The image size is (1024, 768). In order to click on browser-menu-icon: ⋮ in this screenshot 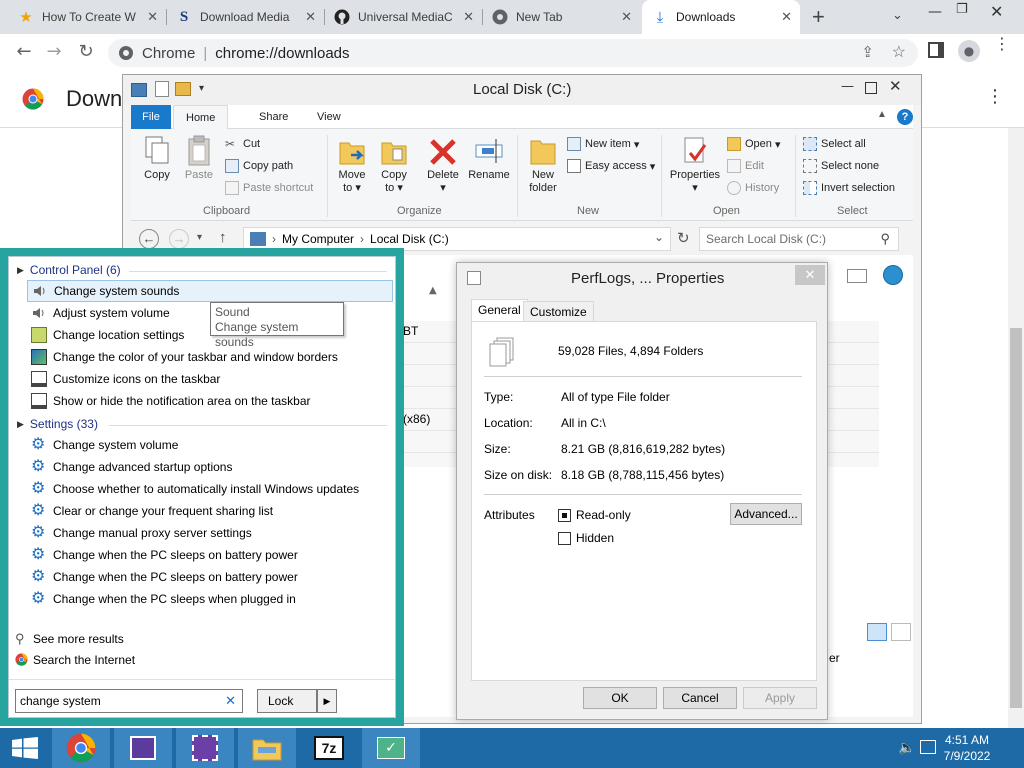, I will do `click(1002, 44)`.